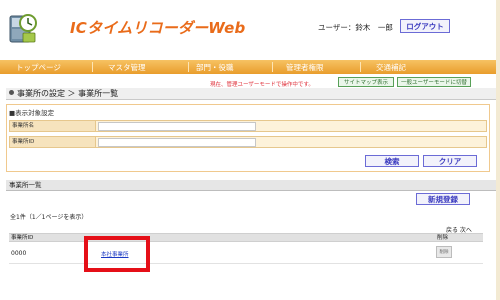 The width and height of the screenshot is (500, 300). I want to click on breadcrumb: 事業所の設定 ＞ 事業所一覧, so click(251, 94).